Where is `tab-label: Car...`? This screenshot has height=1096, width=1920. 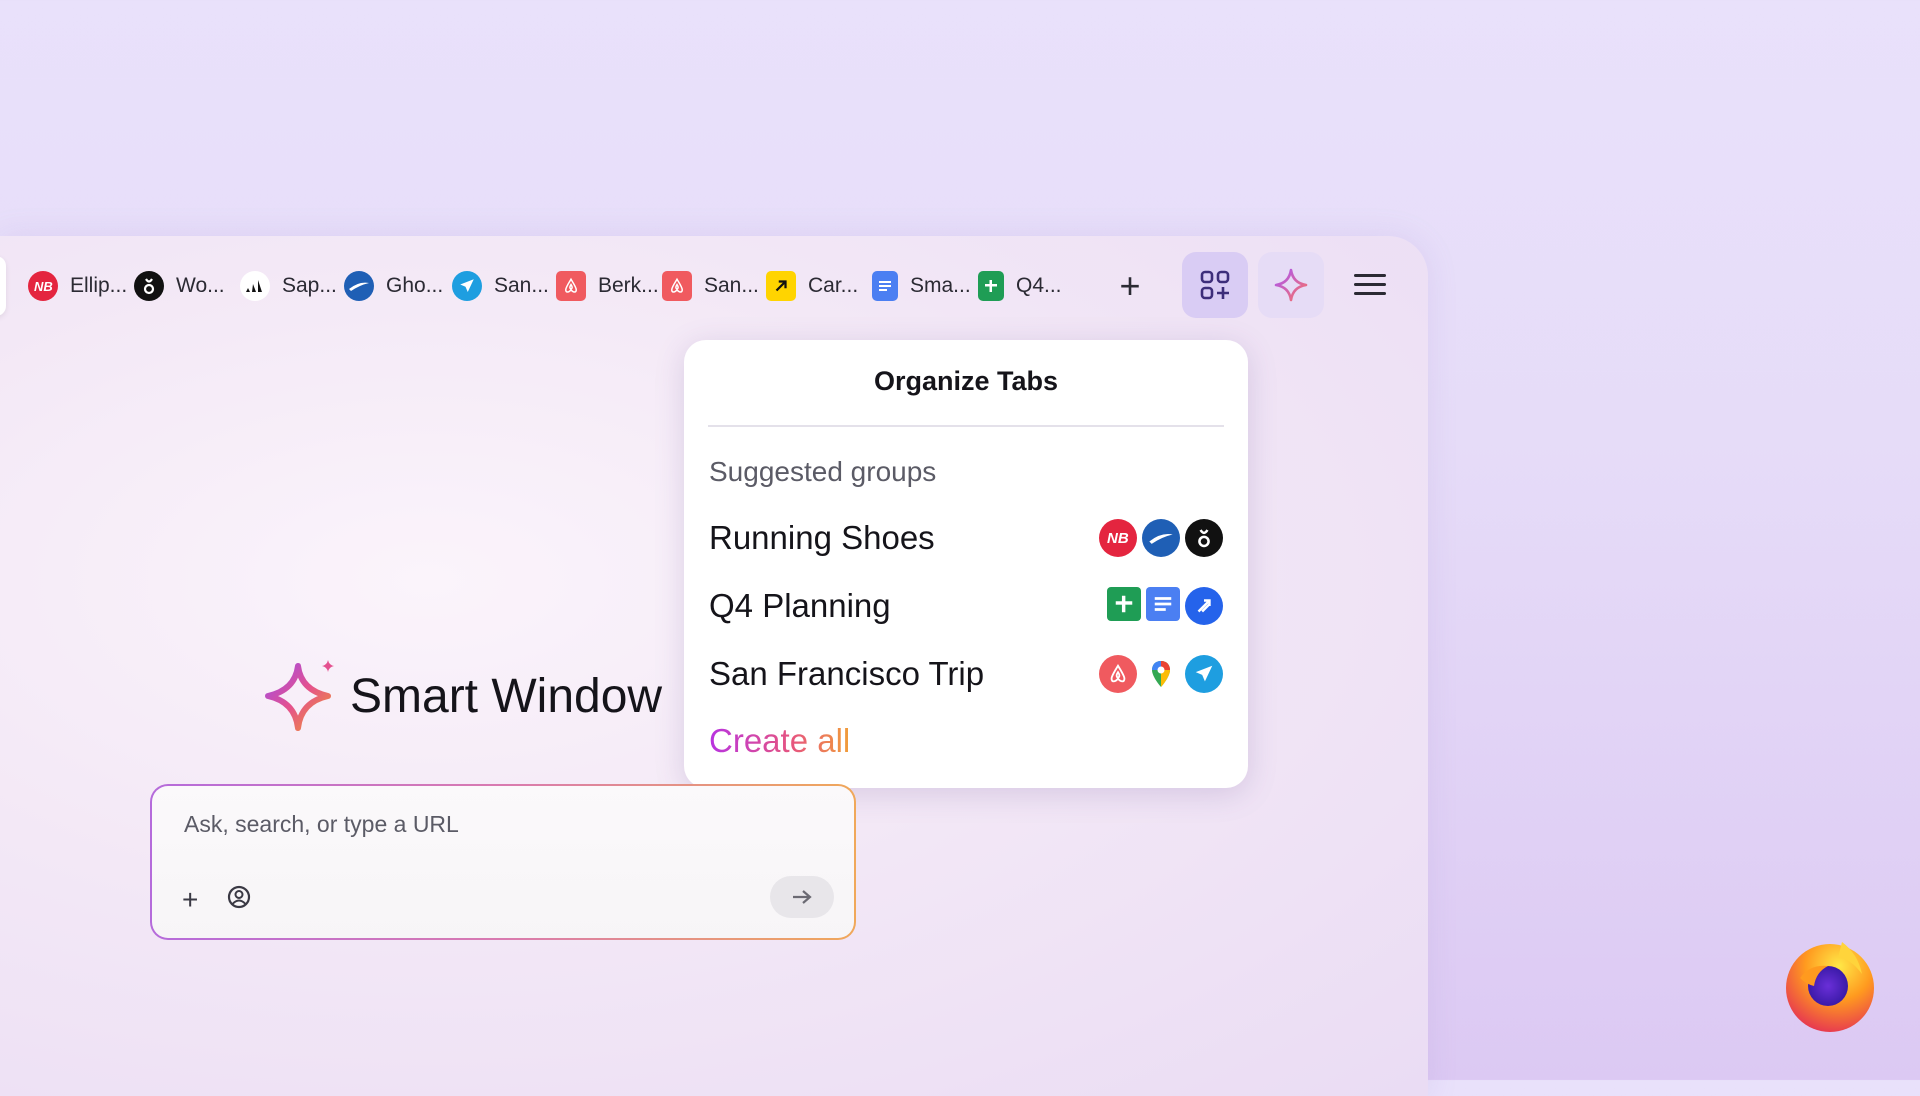
tab-label: Car... is located at coordinates (833, 285).